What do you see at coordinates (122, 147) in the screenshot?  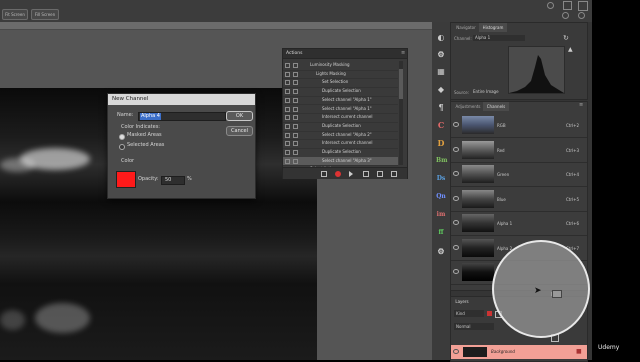 I see `selected-areas-radio` at bounding box center [122, 147].